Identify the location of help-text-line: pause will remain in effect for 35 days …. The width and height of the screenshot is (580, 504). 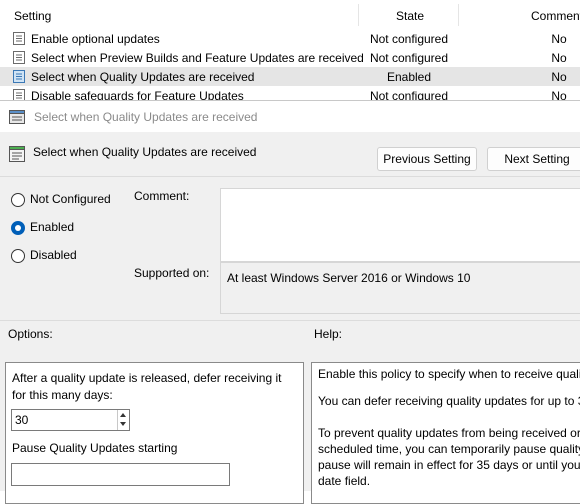
(449, 465).